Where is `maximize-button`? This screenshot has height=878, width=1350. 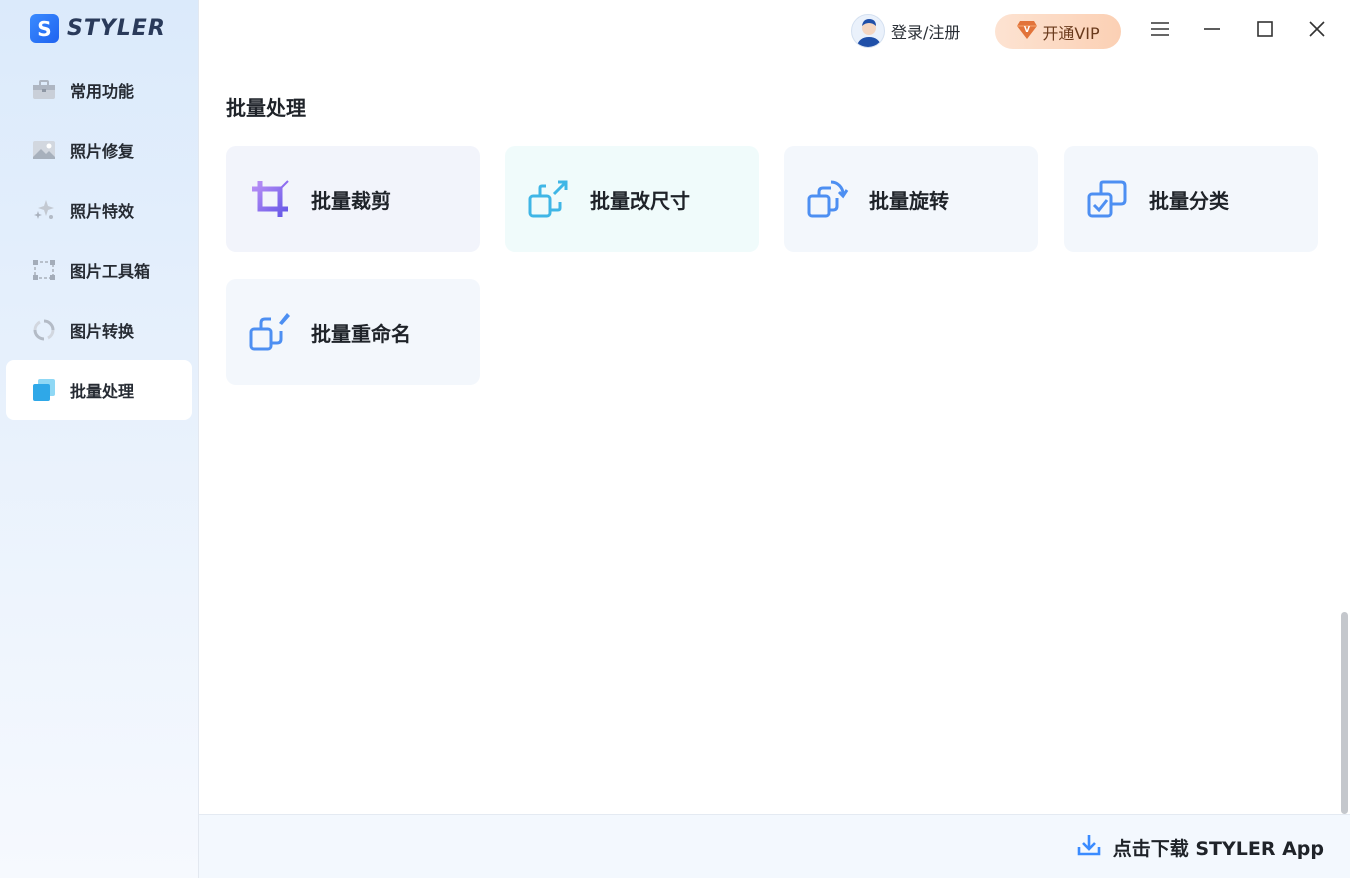
maximize-button is located at coordinates (1265, 31).